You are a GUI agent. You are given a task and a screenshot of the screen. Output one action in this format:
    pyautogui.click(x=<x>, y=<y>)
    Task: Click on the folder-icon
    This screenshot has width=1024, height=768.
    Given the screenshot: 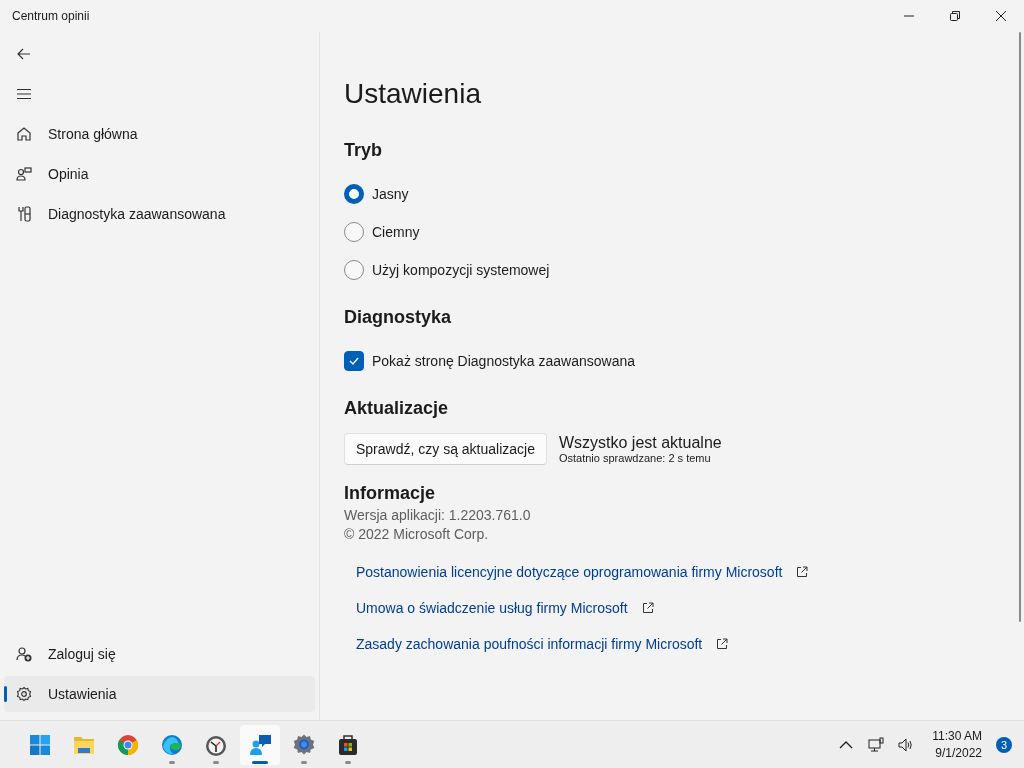 What is the action you would take?
    pyautogui.click(x=84, y=745)
    